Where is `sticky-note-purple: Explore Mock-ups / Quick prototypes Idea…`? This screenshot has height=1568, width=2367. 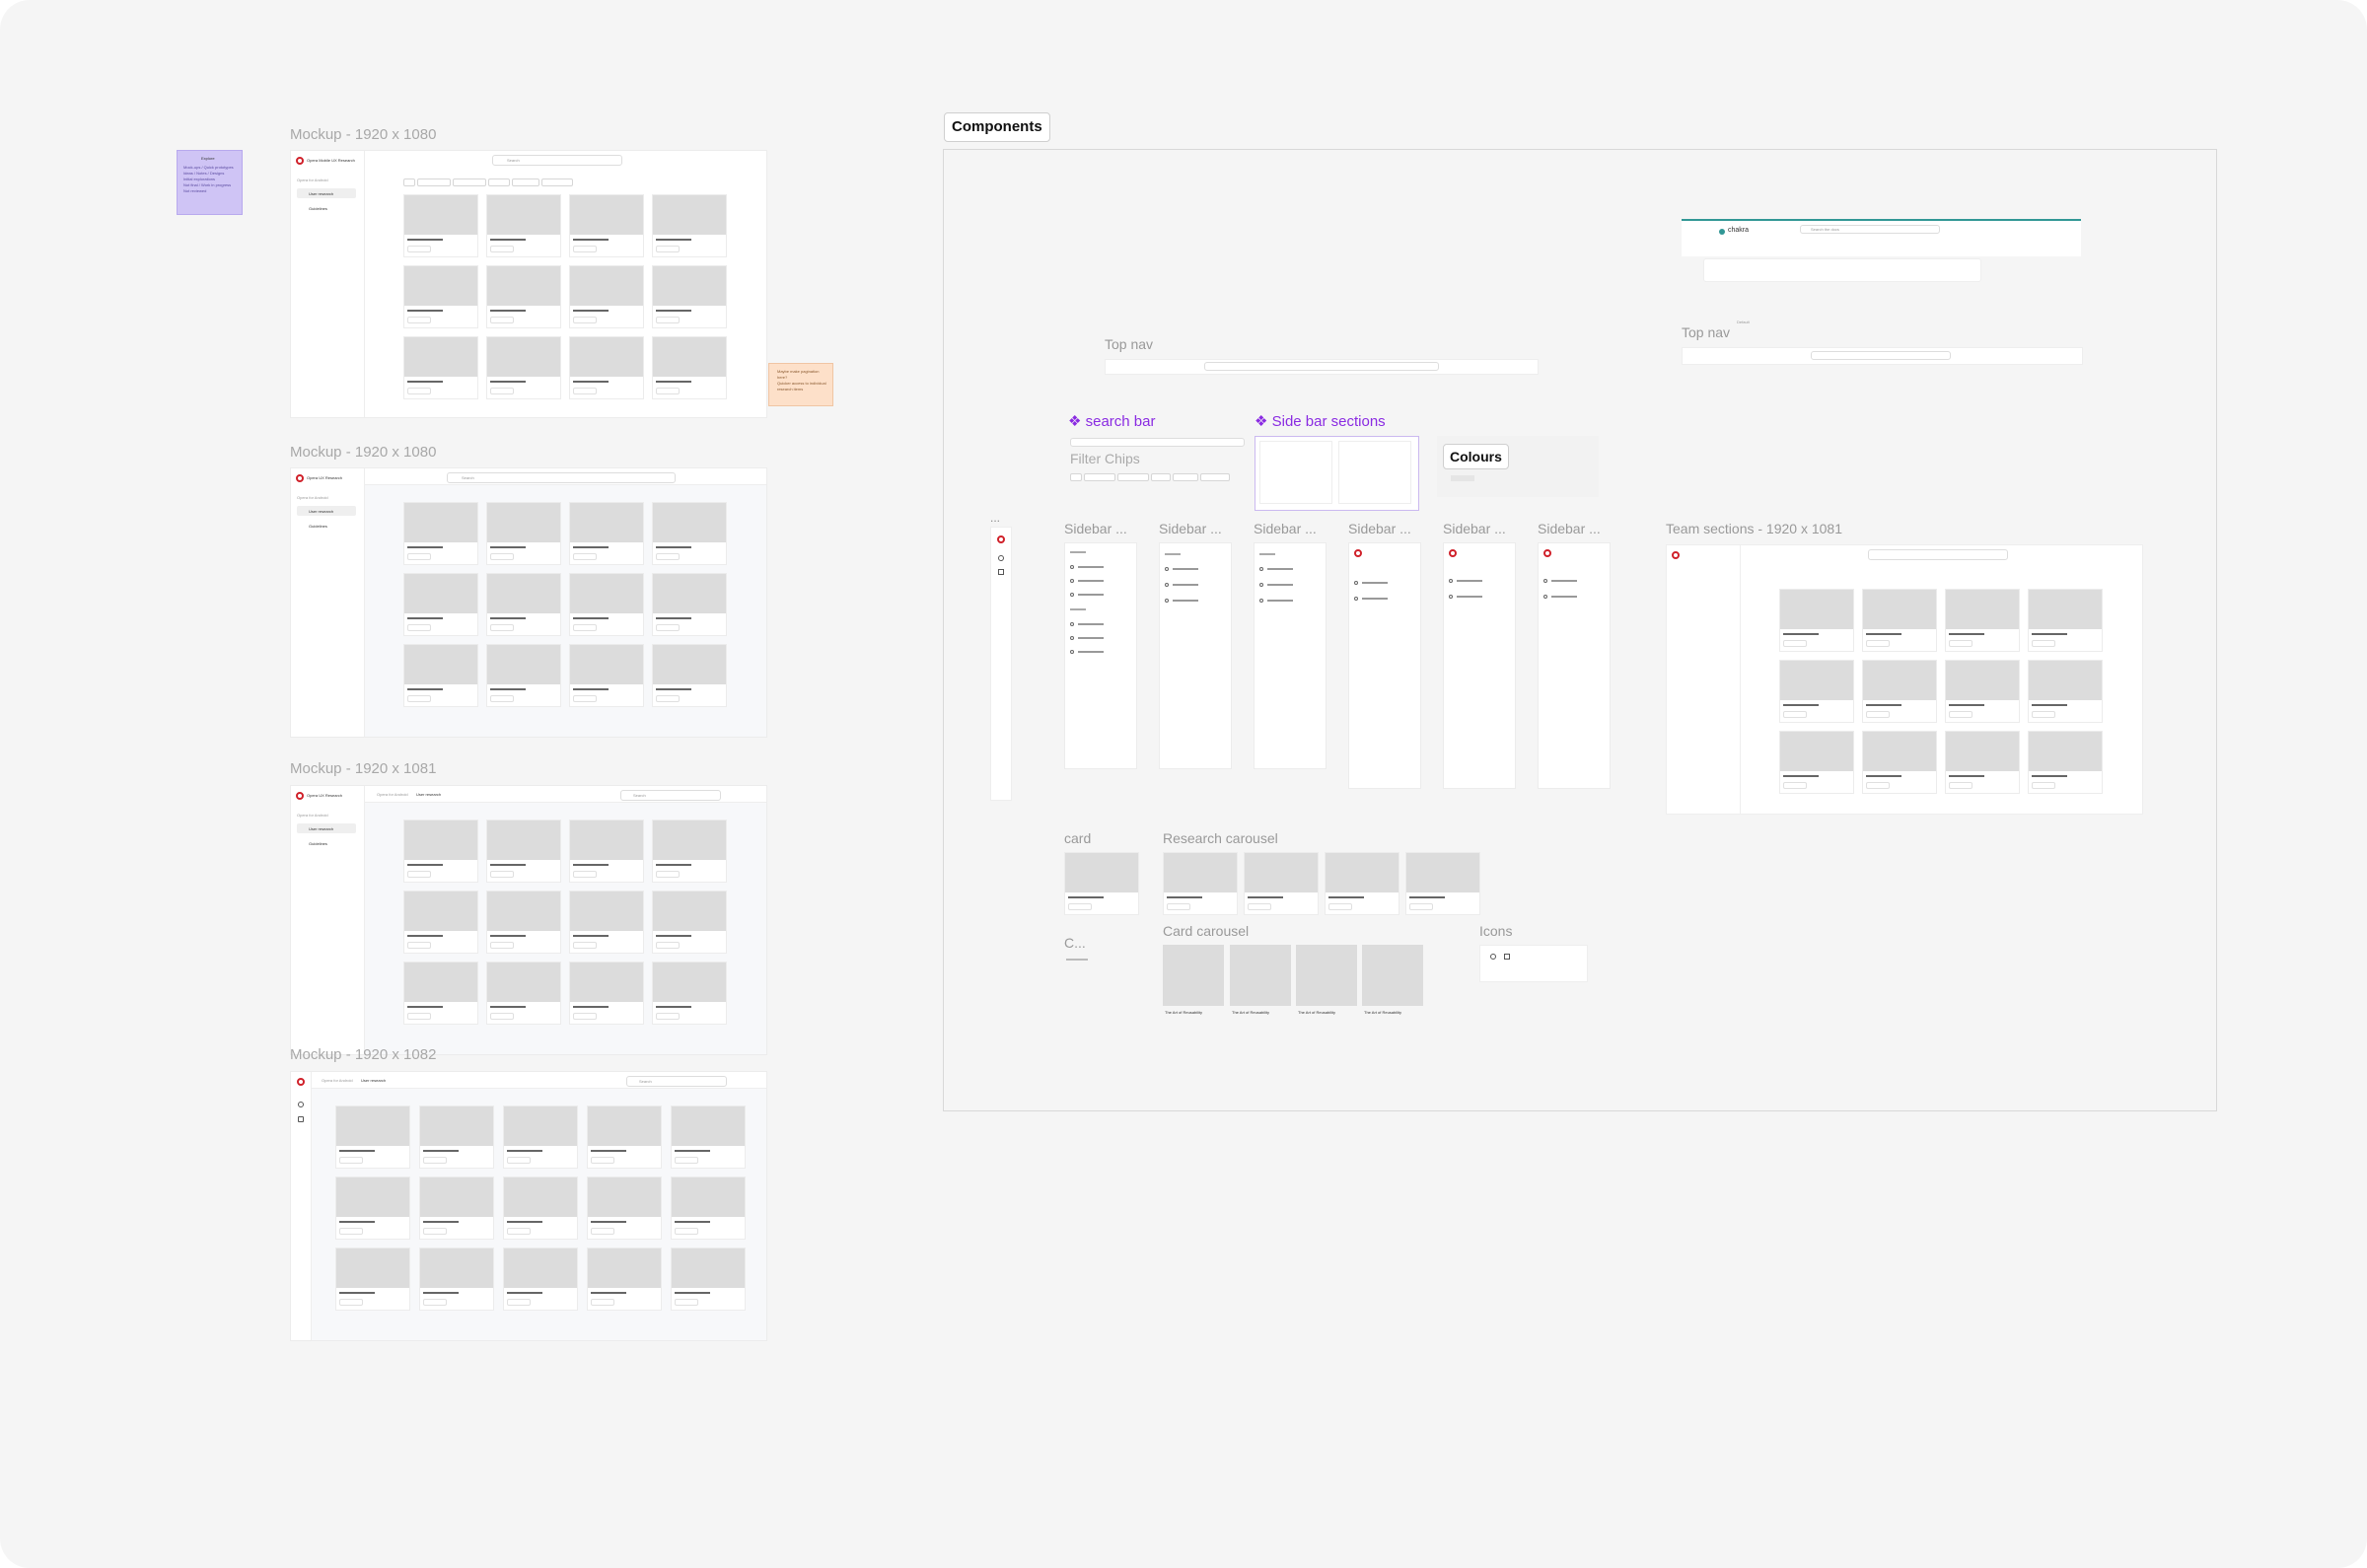
sticky-note-purple: Explore Mock-ups / Quick prototypes Idea… is located at coordinates (210, 182).